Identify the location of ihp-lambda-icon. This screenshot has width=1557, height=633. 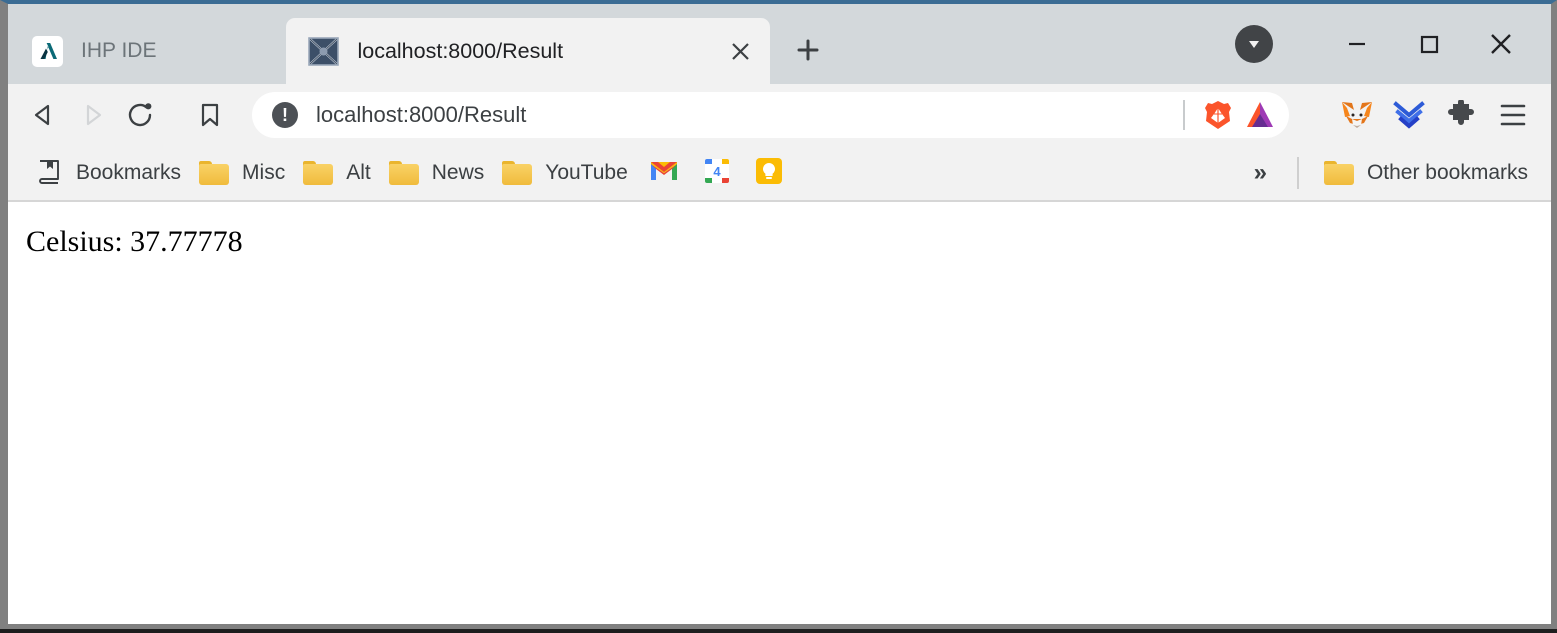
(47, 51).